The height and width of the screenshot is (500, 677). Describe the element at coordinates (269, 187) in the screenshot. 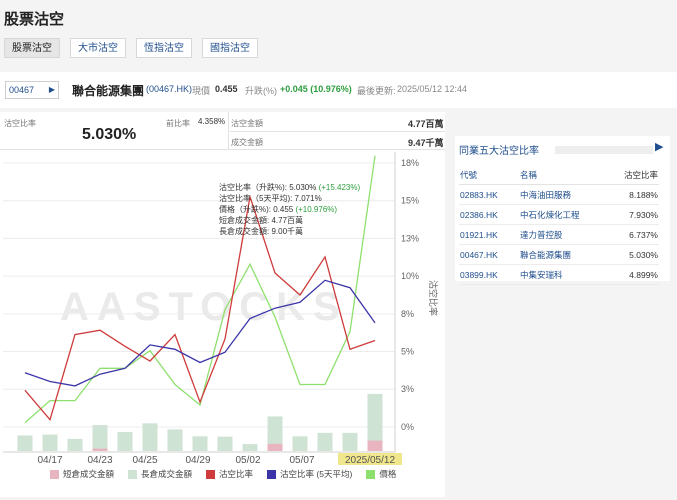

I see `tooltip-ratio: 沽空比率（升跌%): 5.030%` at that location.